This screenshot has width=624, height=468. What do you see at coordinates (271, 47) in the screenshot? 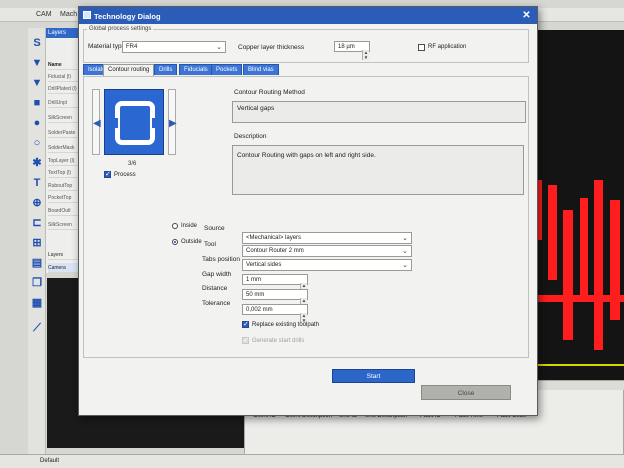
I see `copper-thickness-label: Copper layer thickness` at bounding box center [271, 47].